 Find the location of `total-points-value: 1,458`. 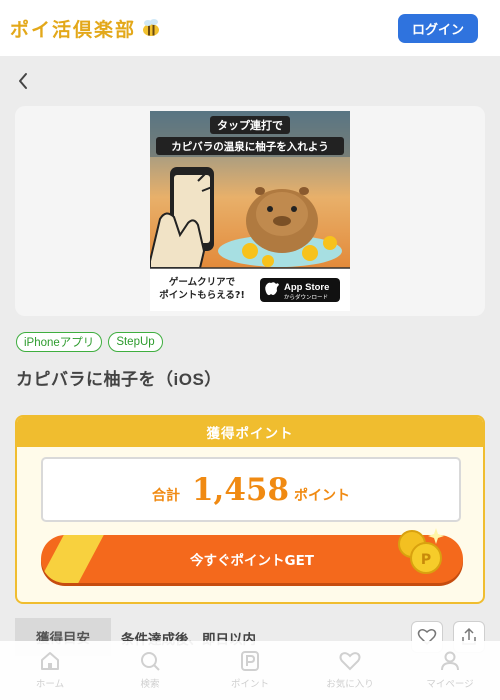

total-points-value: 1,458 is located at coordinates (240, 489).